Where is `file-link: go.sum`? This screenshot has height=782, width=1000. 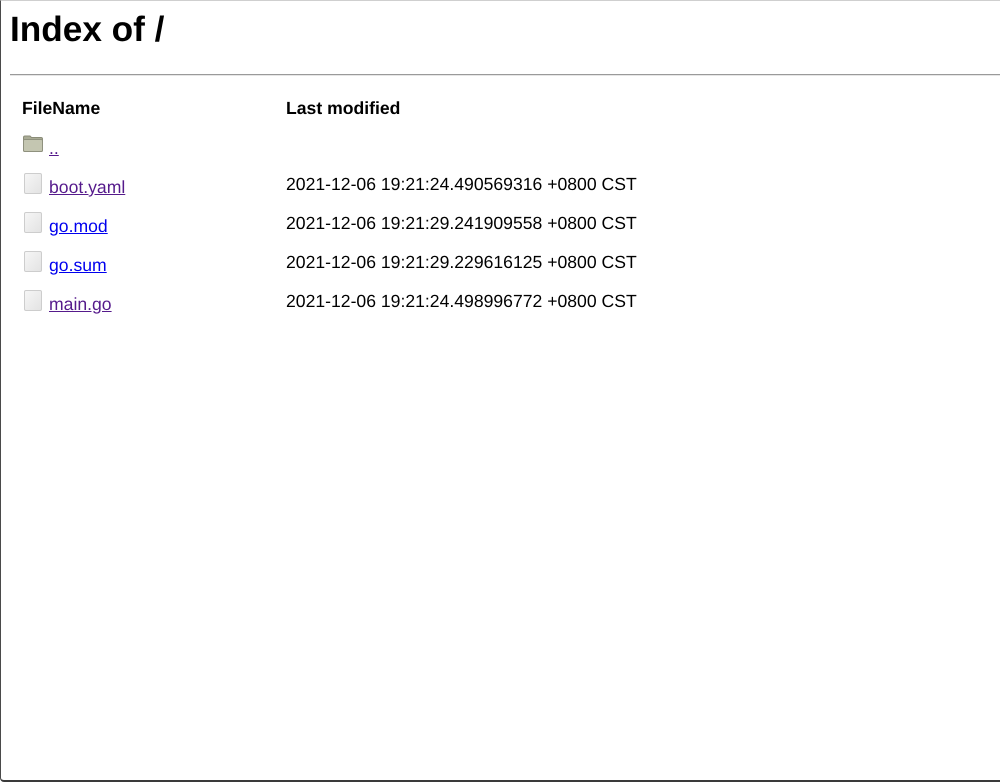 file-link: go.sum is located at coordinates (78, 265).